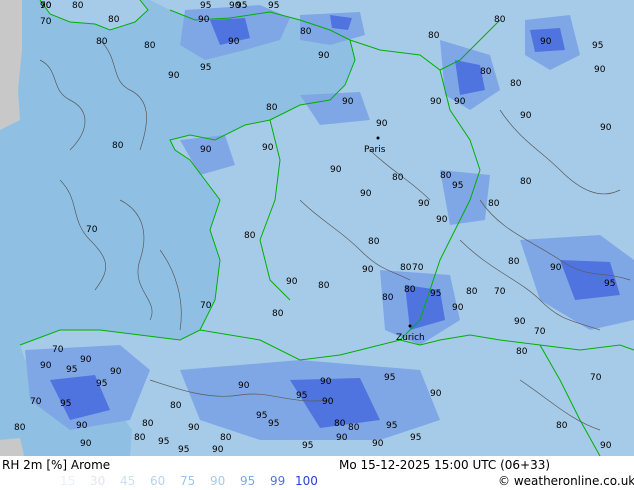 The image size is (634, 490). Describe the element at coordinates (158, 481) in the screenshot. I see `legend-level: 60` at that location.